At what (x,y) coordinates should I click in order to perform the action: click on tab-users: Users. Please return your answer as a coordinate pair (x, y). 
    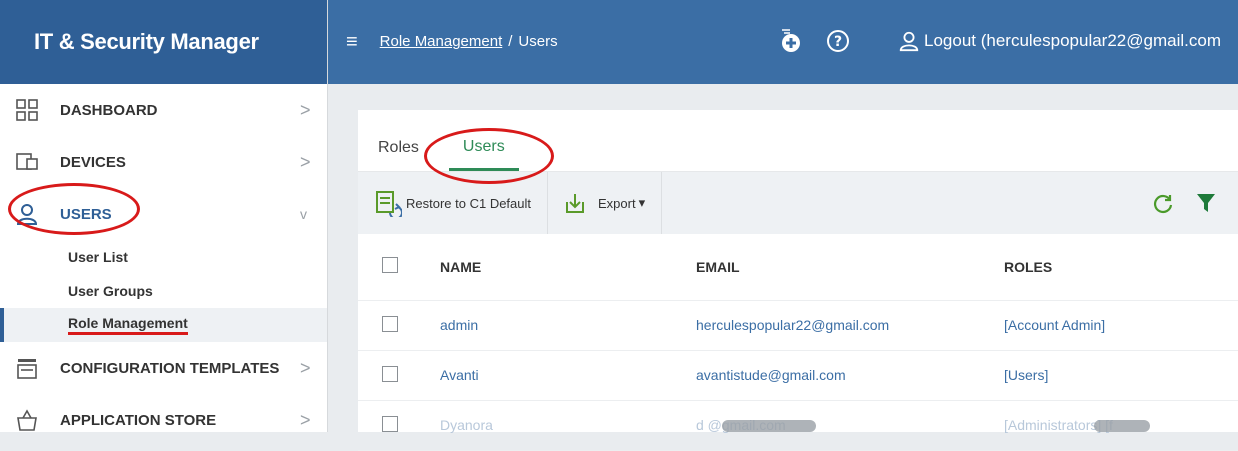
    Looking at the image, I should click on (483, 154).